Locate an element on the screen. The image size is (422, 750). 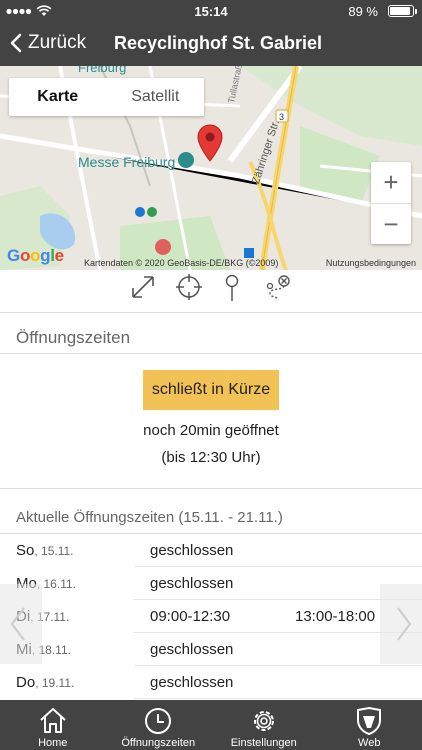
chevron-right-icon is located at coordinates (404, 624).